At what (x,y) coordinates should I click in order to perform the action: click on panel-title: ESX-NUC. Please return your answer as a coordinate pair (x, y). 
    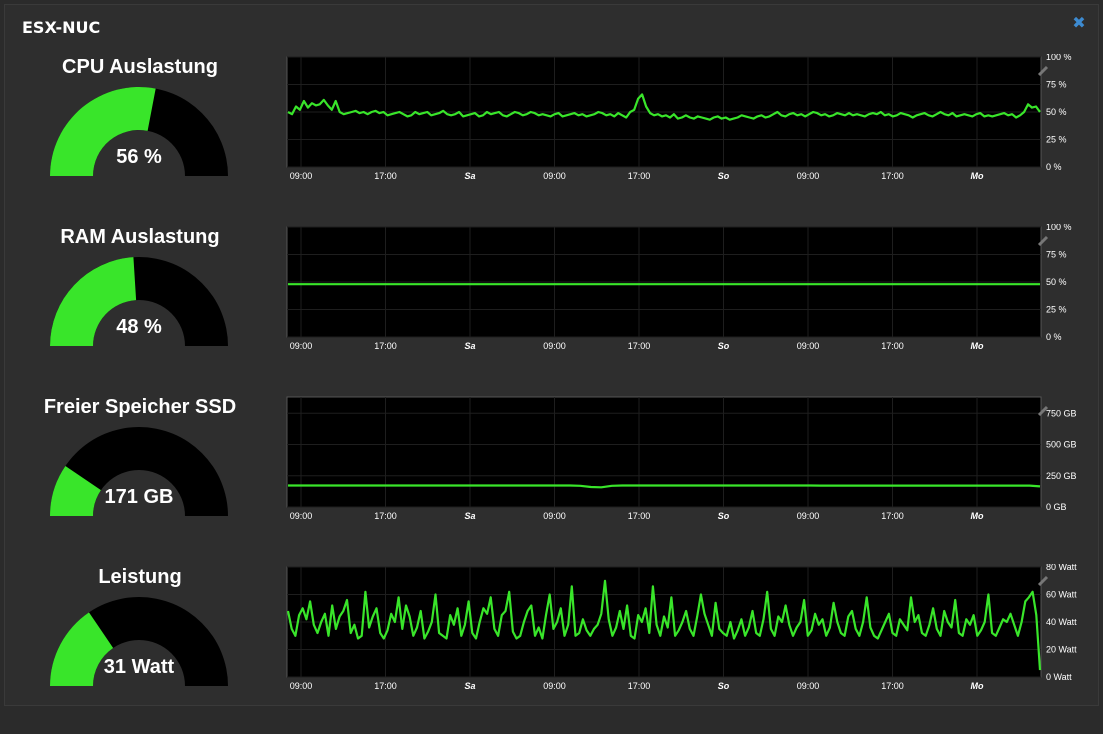
    Looking at the image, I should click on (61, 27).